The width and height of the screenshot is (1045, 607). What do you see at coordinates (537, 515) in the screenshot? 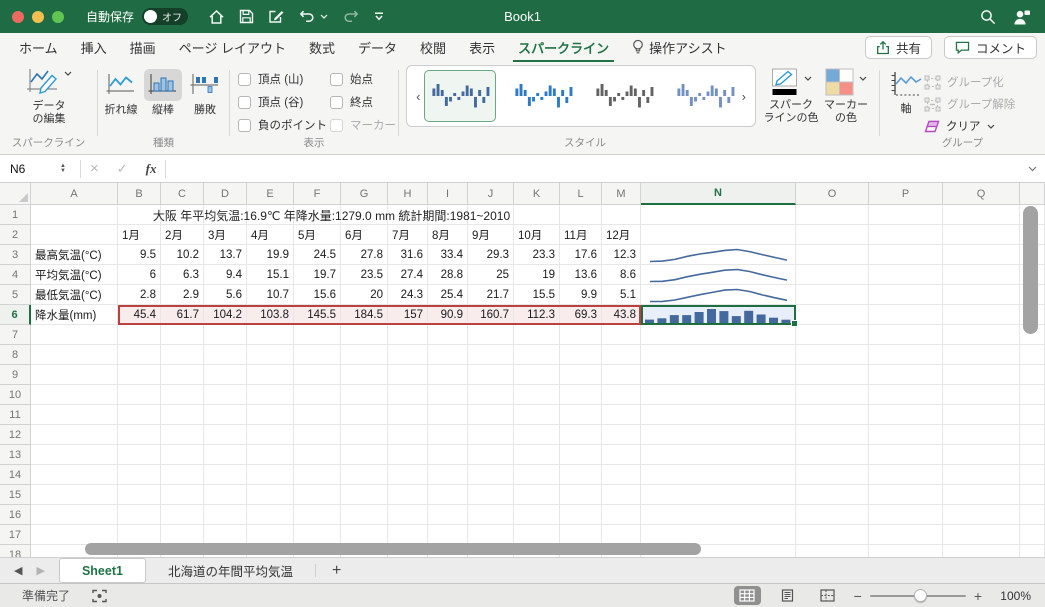
I see `cell-K16` at bounding box center [537, 515].